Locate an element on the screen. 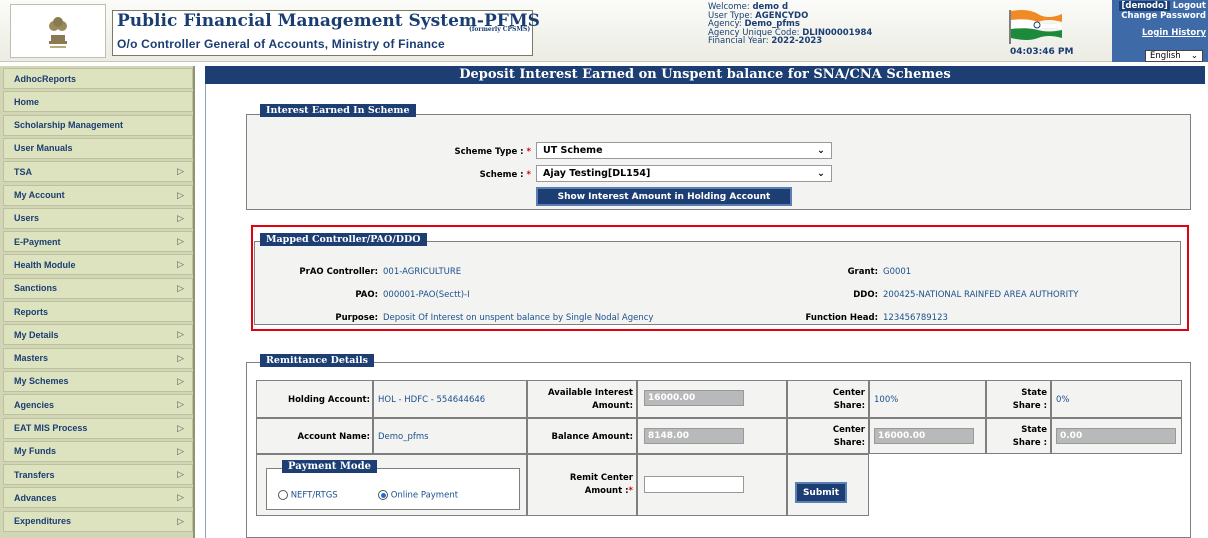 Image resolution: width=1208 pixels, height=538 pixels. india-flag-icon is located at coordinates (1036, 26).